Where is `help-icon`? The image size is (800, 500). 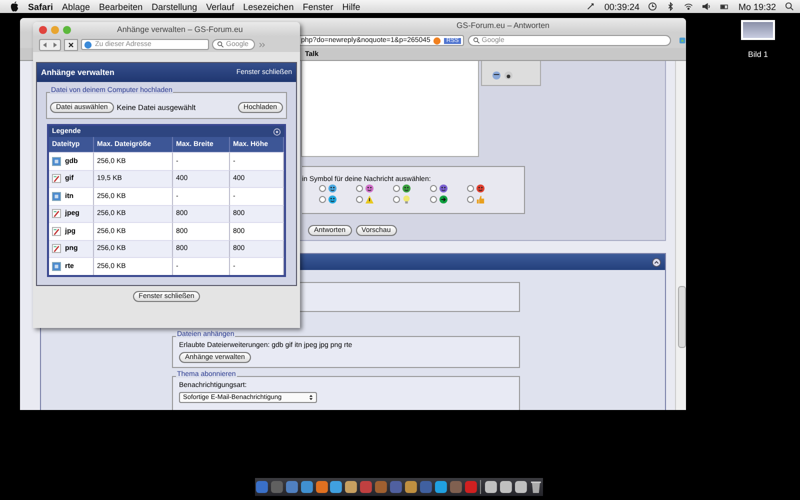
help-icon is located at coordinates (277, 132).